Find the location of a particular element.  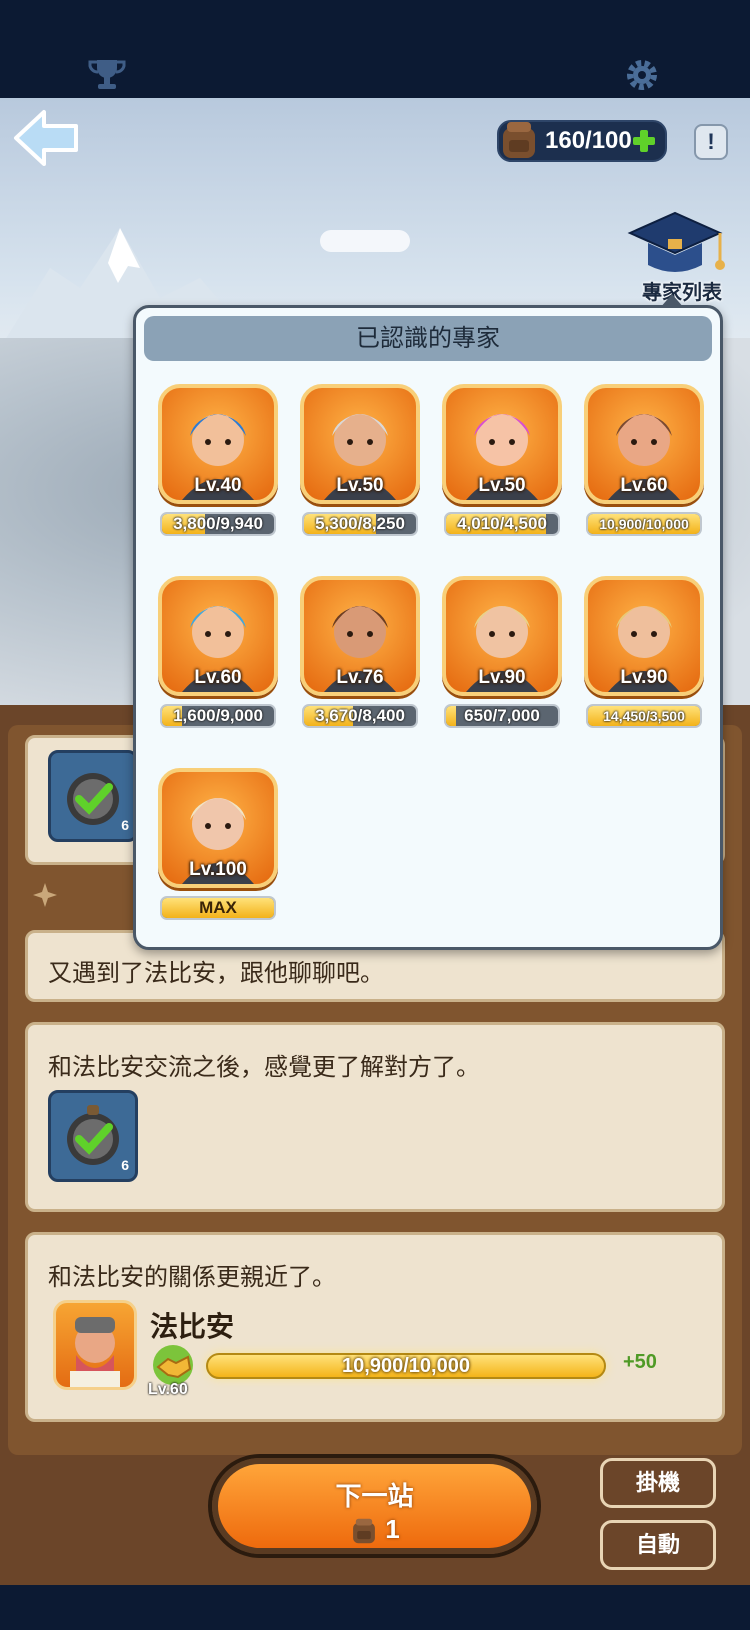

expert-xp-bar: 650/7,000 is located at coordinates (502, 716).